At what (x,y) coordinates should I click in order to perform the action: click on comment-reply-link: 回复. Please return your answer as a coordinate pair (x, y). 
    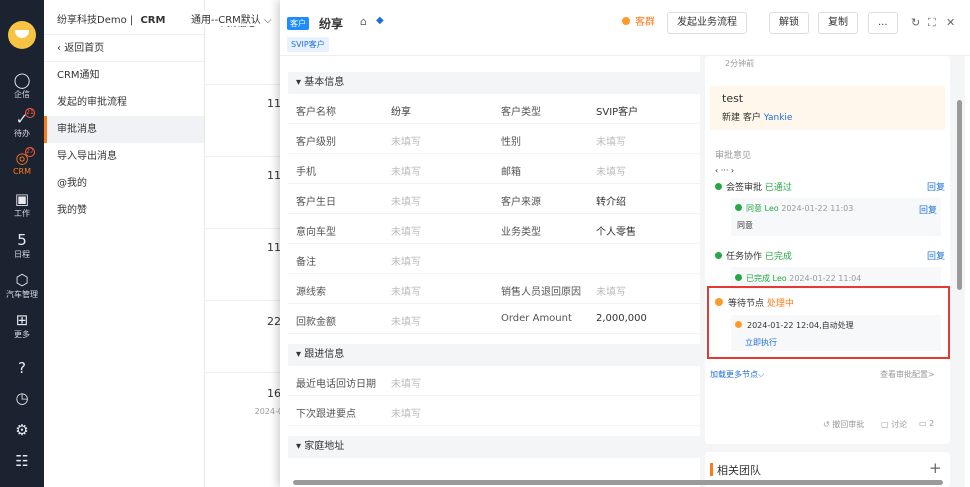
    Looking at the image, I should click on (928, 209).